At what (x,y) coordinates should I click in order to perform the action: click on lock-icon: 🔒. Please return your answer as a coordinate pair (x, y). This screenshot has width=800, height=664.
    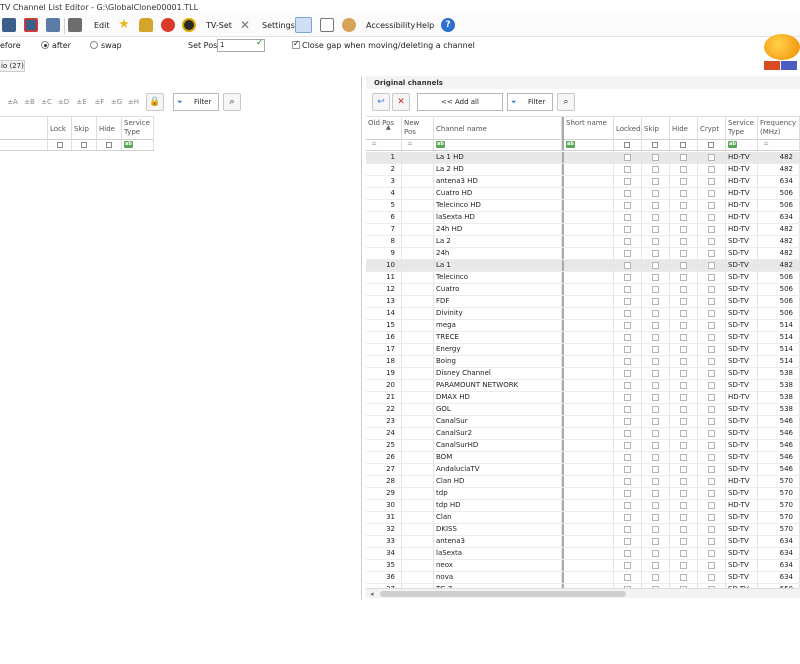
    Looking at the image, I should click on (155, 102).